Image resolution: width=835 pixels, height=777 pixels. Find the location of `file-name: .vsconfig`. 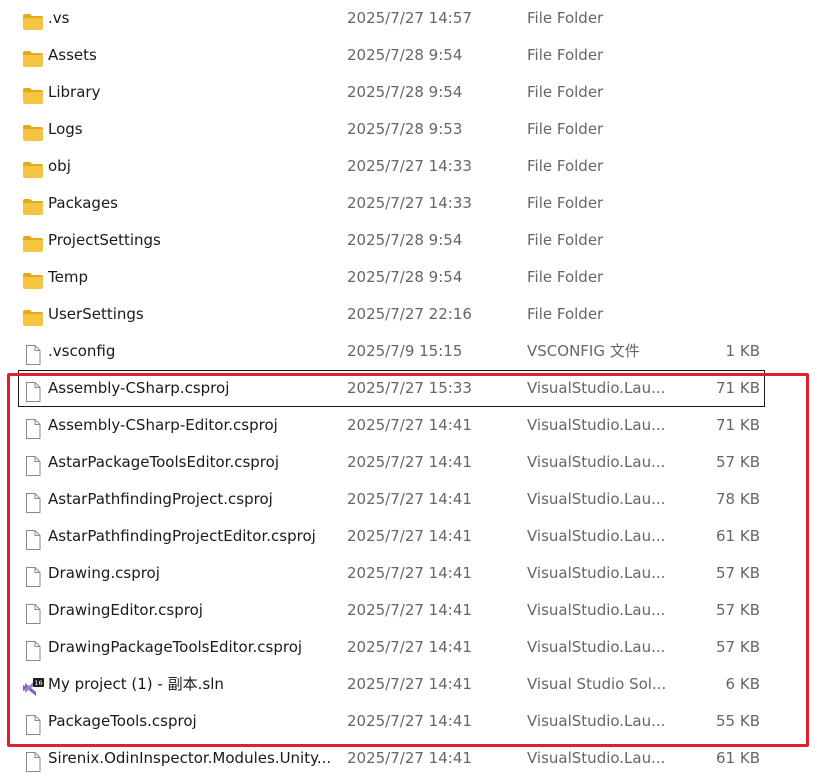

file-name: .vsconfig is located at coordinates (82, 351).